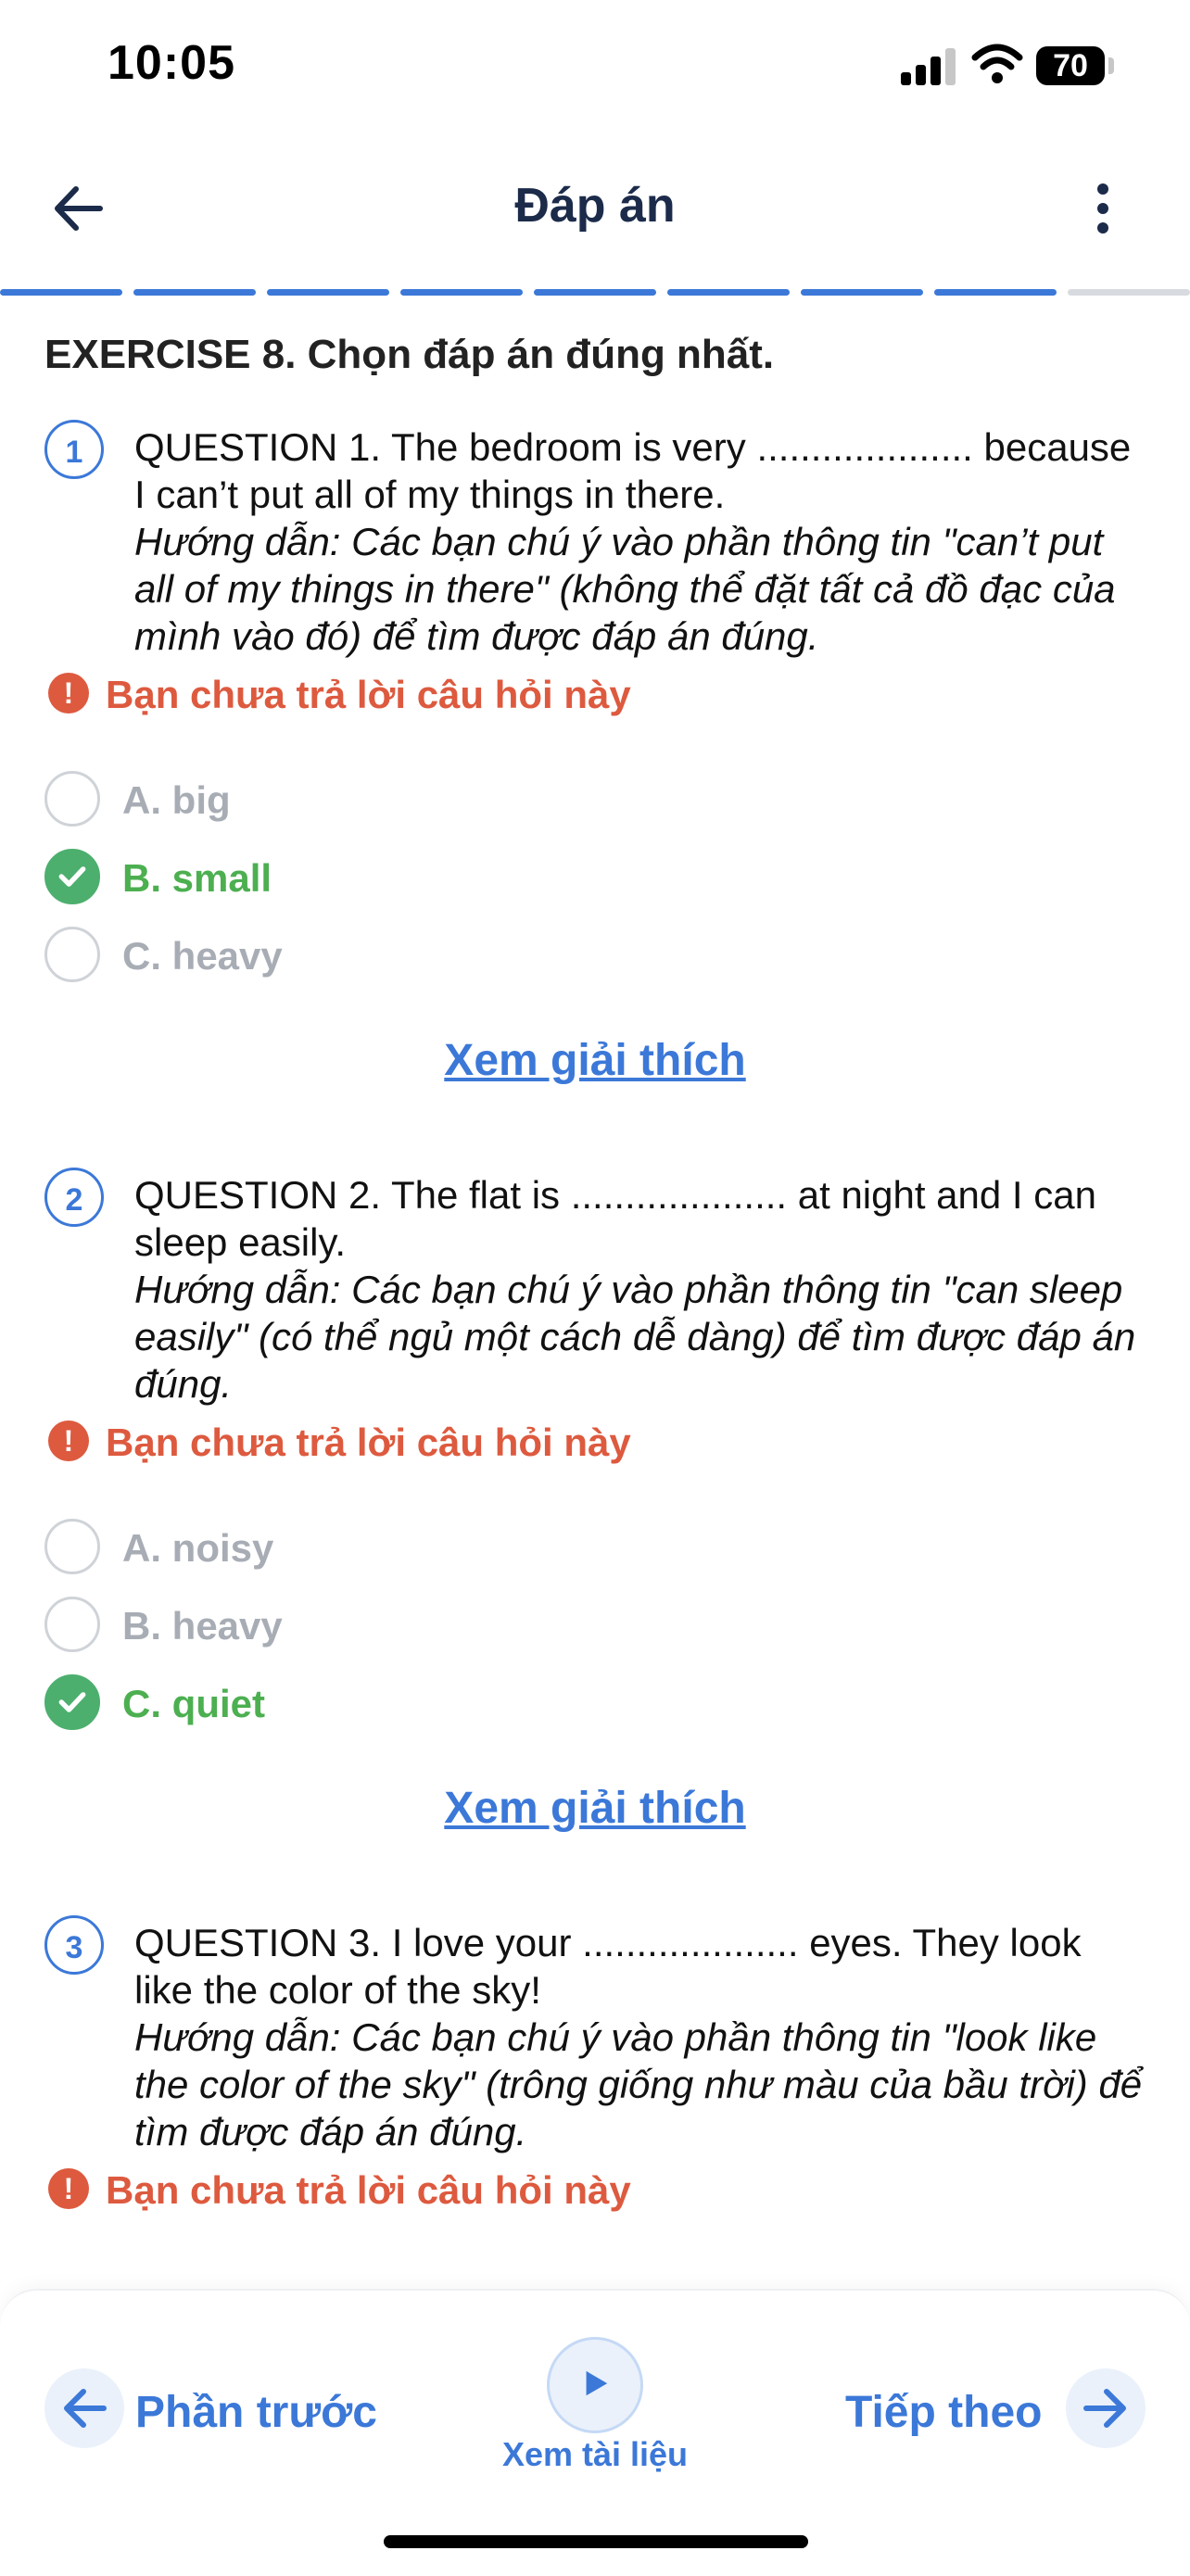 This screenshot has height=2576, width=1190. I want to click on option-label: C. quiet, so click(193, 1704).